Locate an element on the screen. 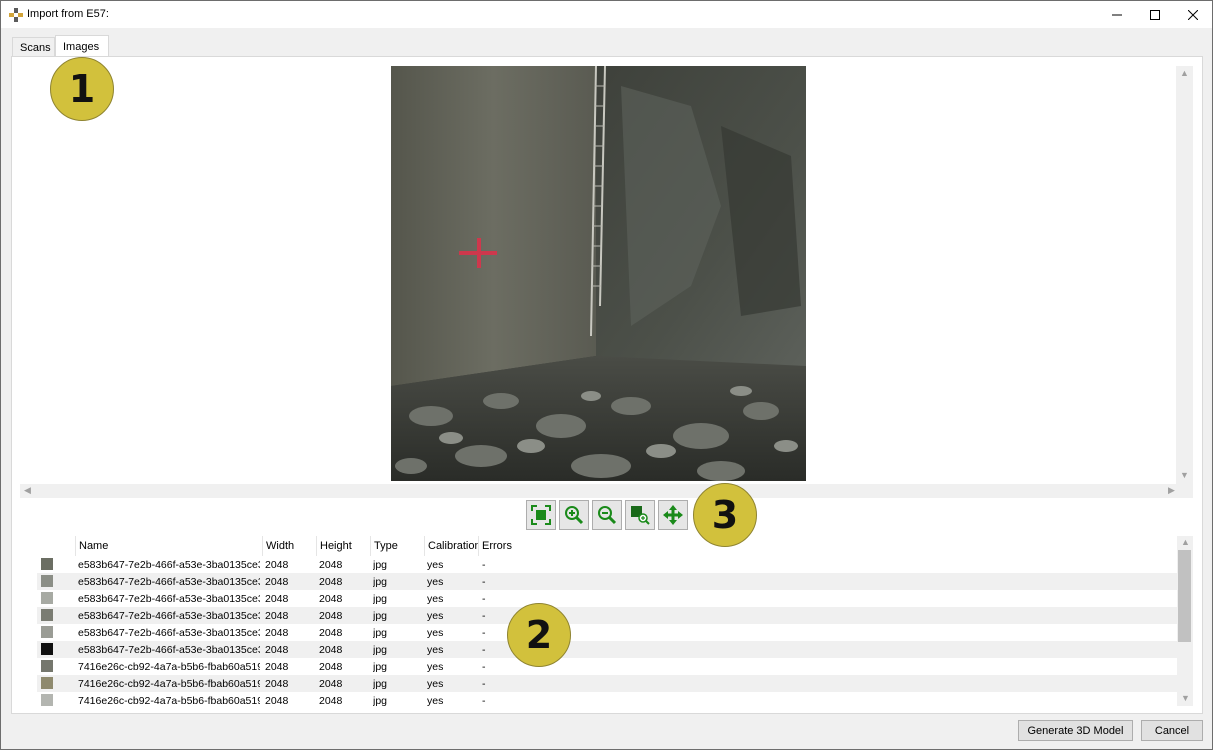 The height and width of the screenshot is (750, 1213). column-header-type: Type is located at coordinates (397, 546).